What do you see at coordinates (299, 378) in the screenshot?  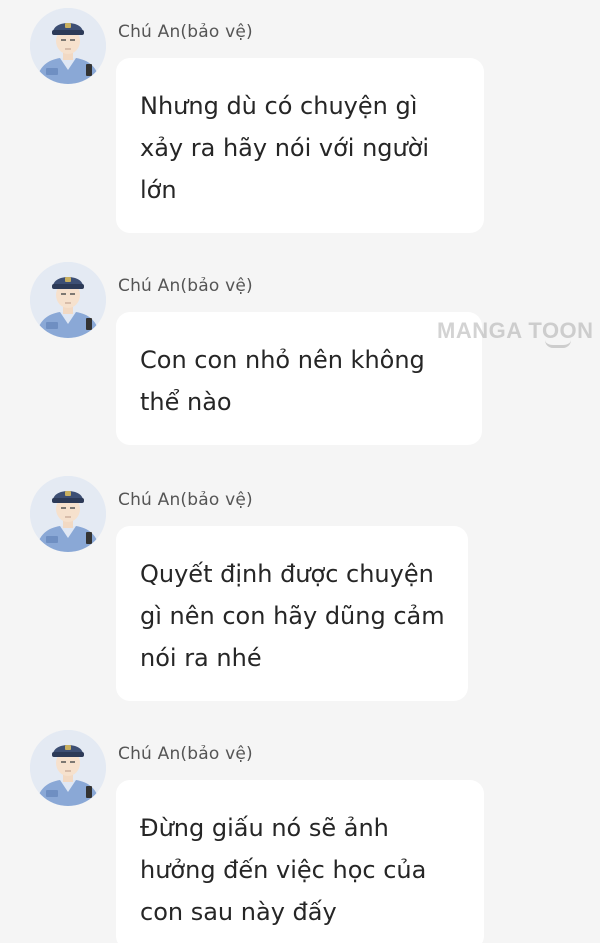 I see `message-bubble: Con con nhỏ nên không thể nào` at bounding box center [299, 378].